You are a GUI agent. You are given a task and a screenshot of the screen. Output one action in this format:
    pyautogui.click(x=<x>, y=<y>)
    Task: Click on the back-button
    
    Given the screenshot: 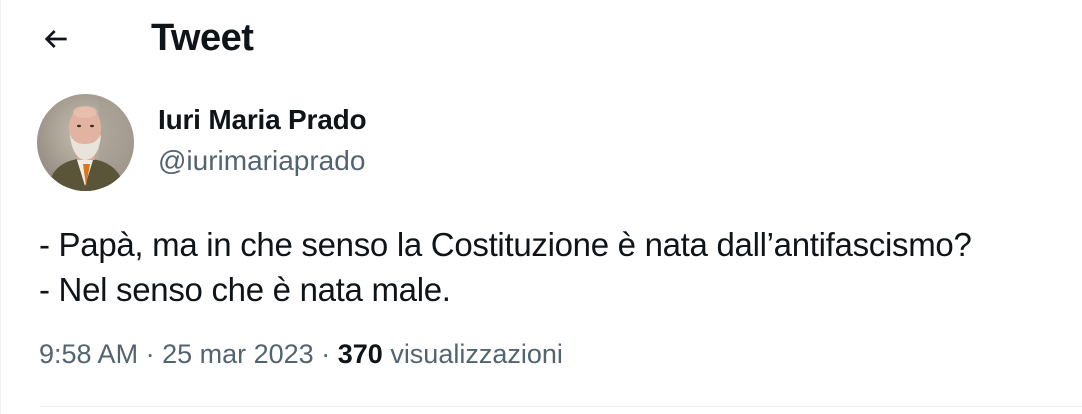 What is the action you would take?
    pyautogui.click(x=56, y=39)
    